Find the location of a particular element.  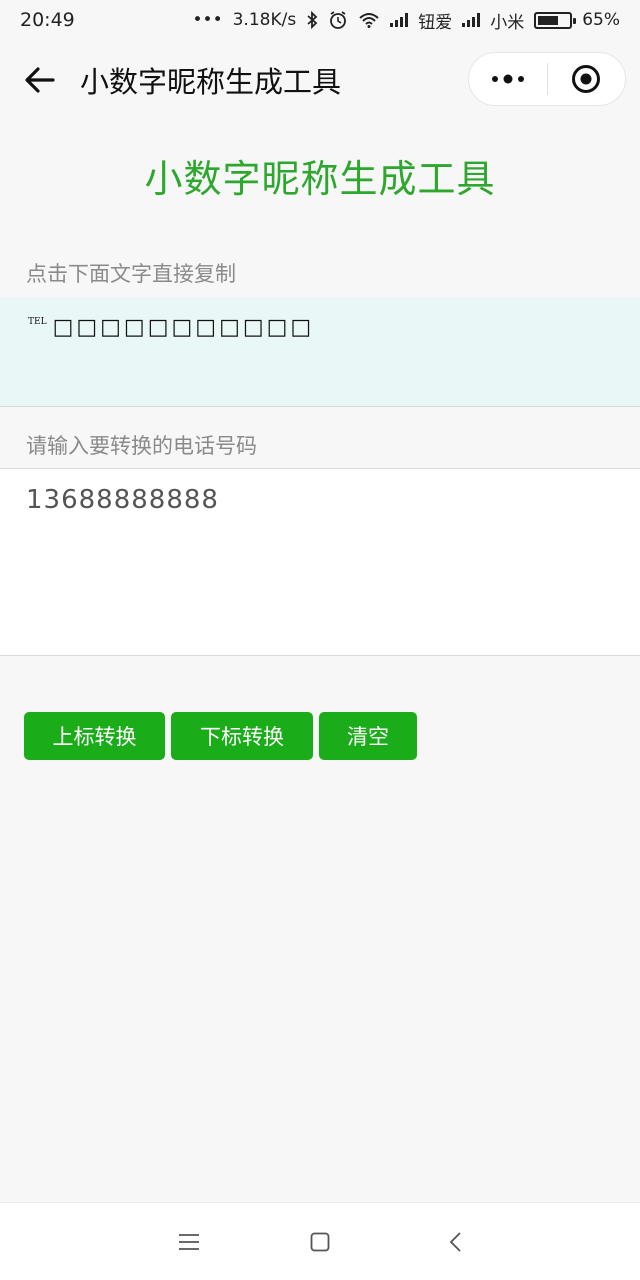

status-icons: ••• 3.18K/s 钮爱 小米 65% is located at coordinates (406, 20).